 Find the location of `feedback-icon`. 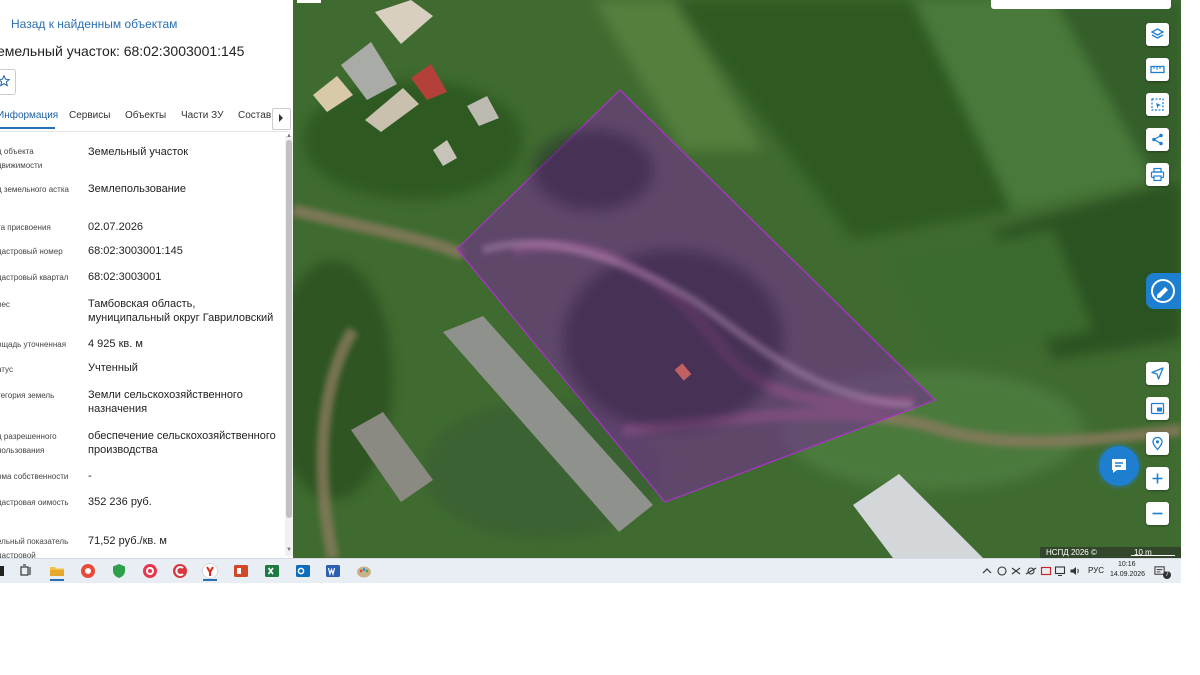

feedback-icon is located at coordinates (1163, 291).